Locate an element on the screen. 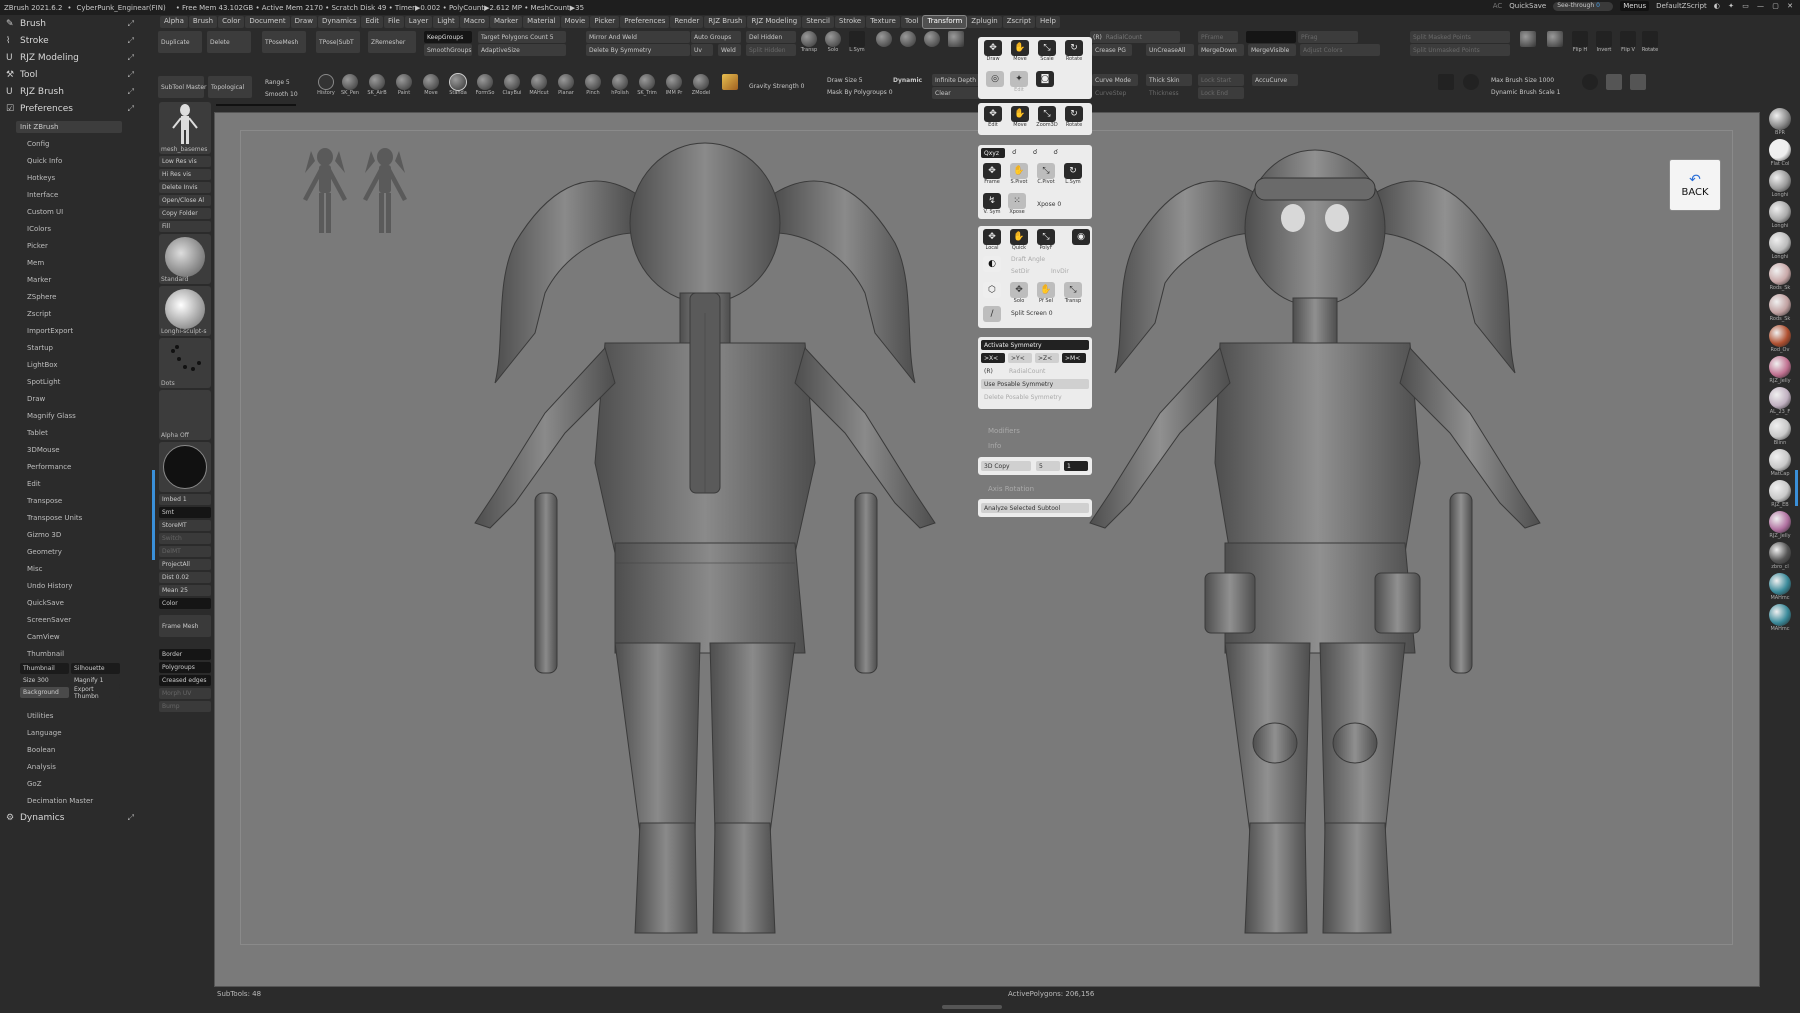 Image resolution: width=1800 pixels, height=1013 pixels. menu-edit: Edit is located at coordinates (372, 22).